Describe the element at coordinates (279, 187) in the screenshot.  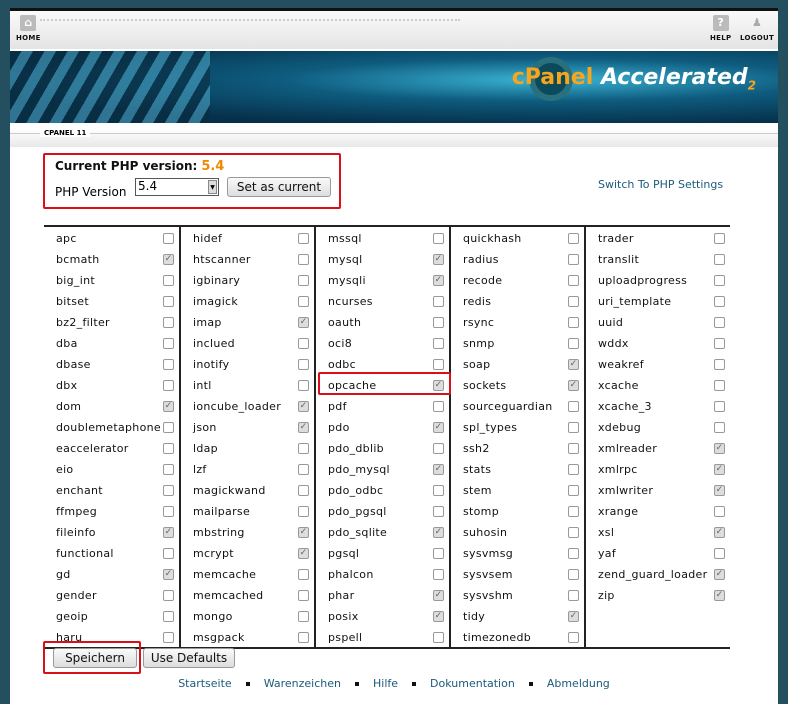
I see `set-as-current-button: Set as current` at that location.